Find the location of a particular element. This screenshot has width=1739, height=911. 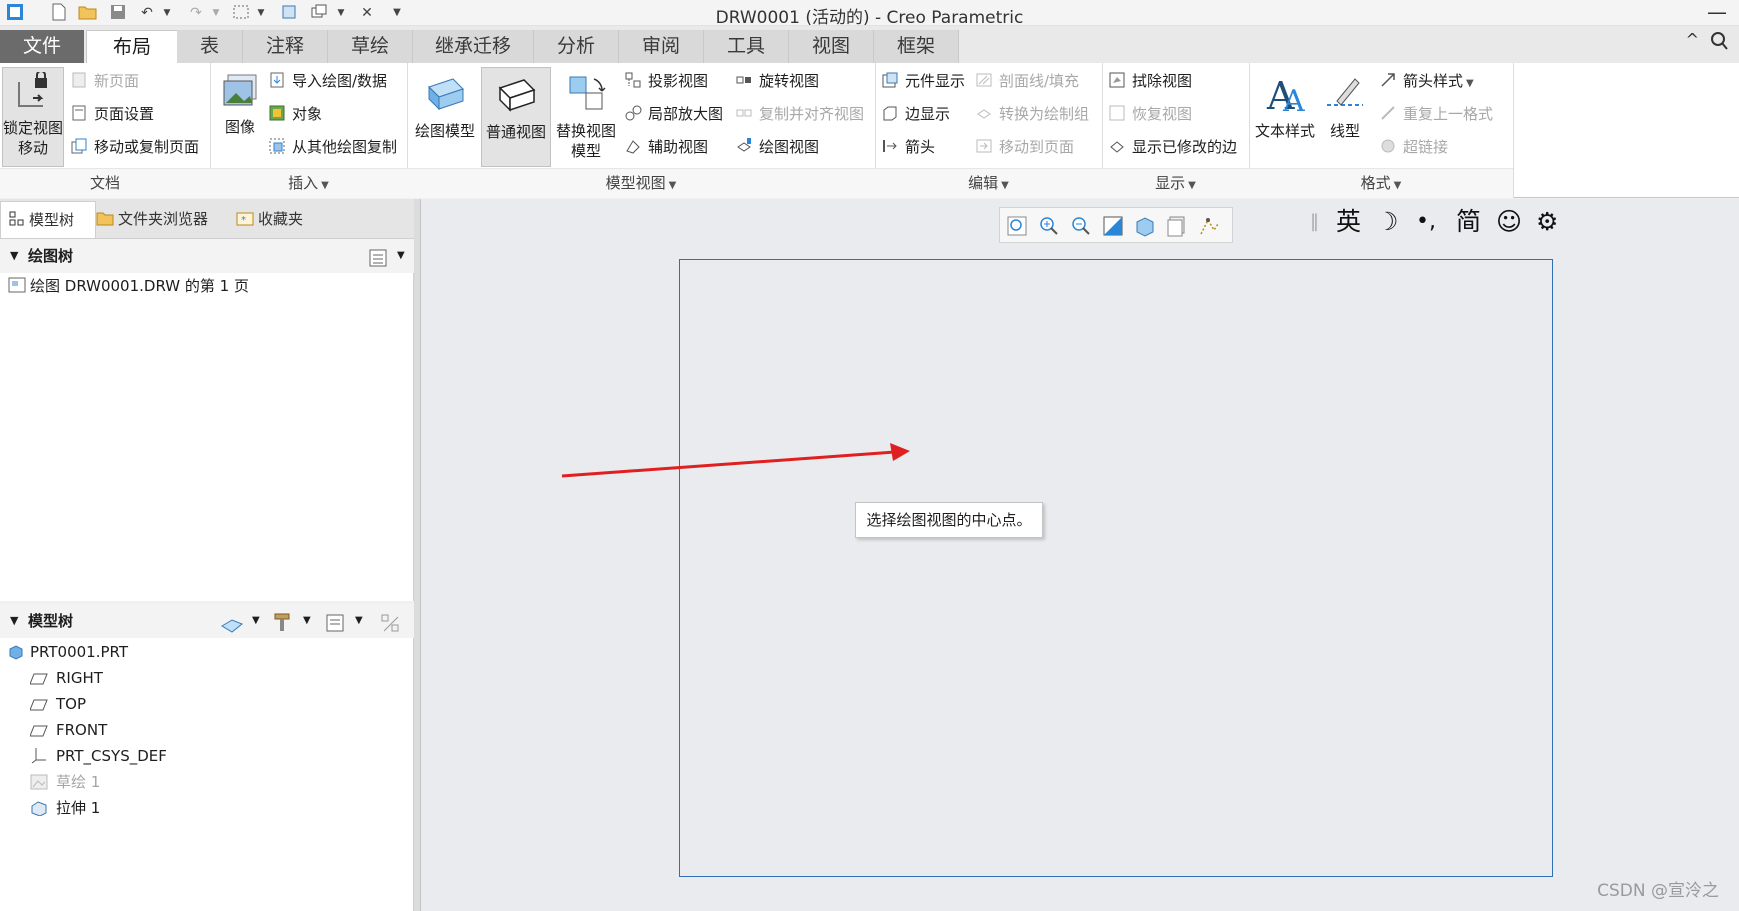

arrow-style-button: 箭头样式 ▼ is located at coordinates (1426, 81).